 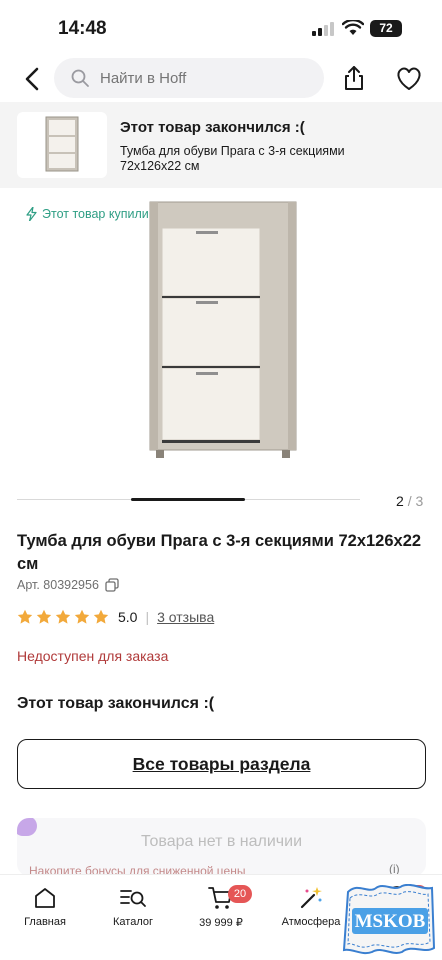 What do you see at coordinates (323, 29) in the screenshot?
I see `signal-icon` at bounding box center [323, 29].